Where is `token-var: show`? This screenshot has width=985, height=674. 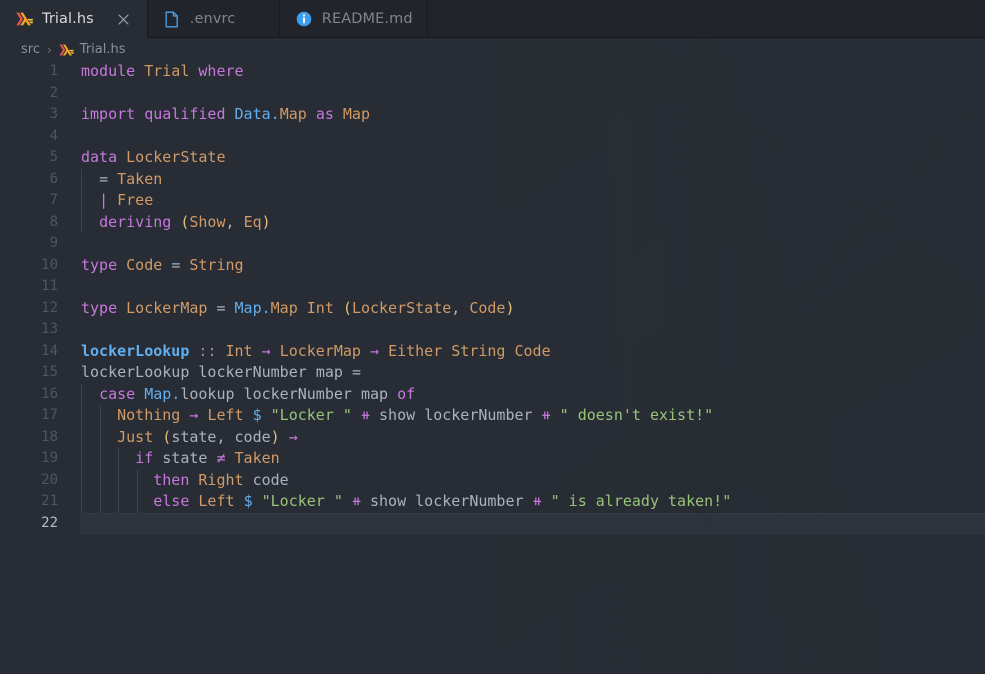 token-var: show is located at coordinates (397, 415).